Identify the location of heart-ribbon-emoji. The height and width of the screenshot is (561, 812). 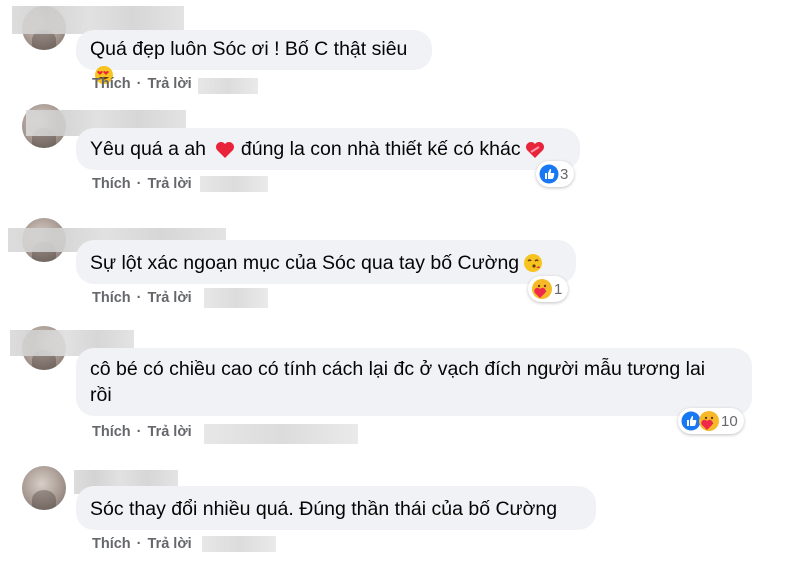
(534, 150).